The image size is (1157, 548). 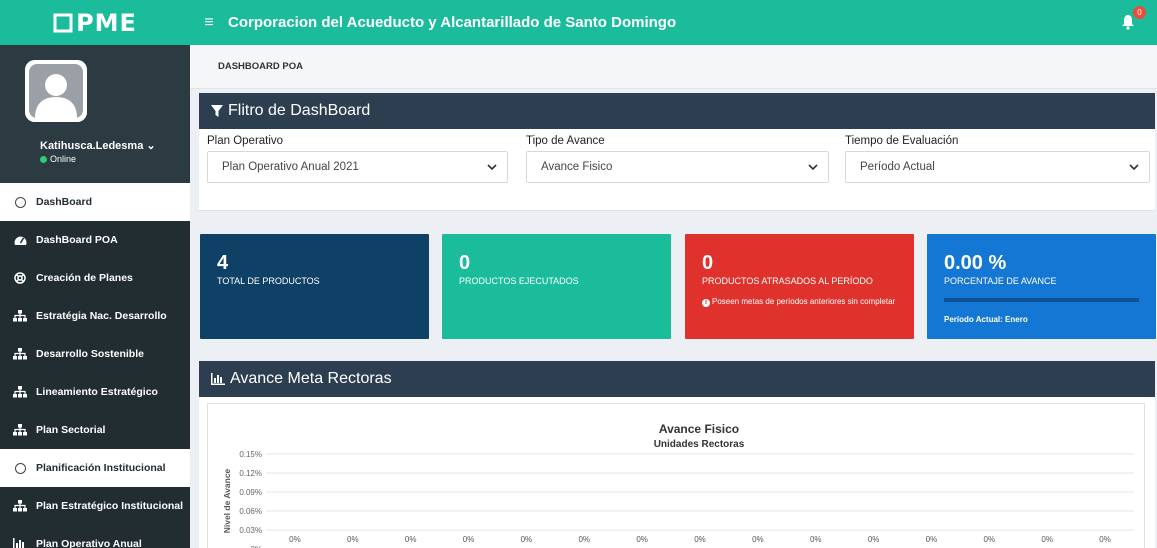 What do you see at coordinates (95, 536) in the screenshot?
I see `sidebar-item-plan-operativo-anual: Plan Operativo Anual` at bounding box center [95, 536].